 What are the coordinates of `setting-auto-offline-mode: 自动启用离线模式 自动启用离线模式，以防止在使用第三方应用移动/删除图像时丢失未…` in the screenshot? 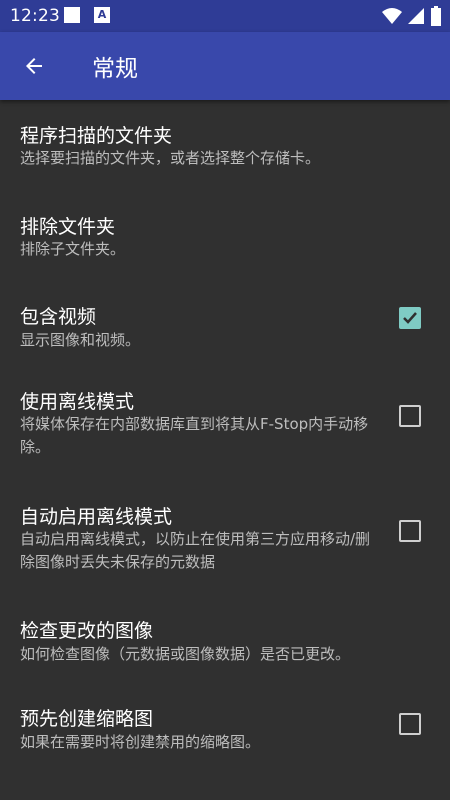 It's located at (225, 550).